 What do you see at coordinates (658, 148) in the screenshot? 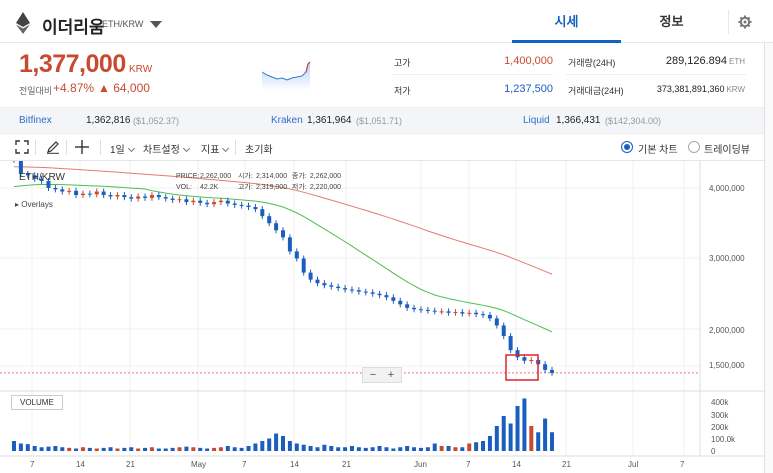
I see `basic-chart-label: 기본 차트` at bounding box center [658, 148].